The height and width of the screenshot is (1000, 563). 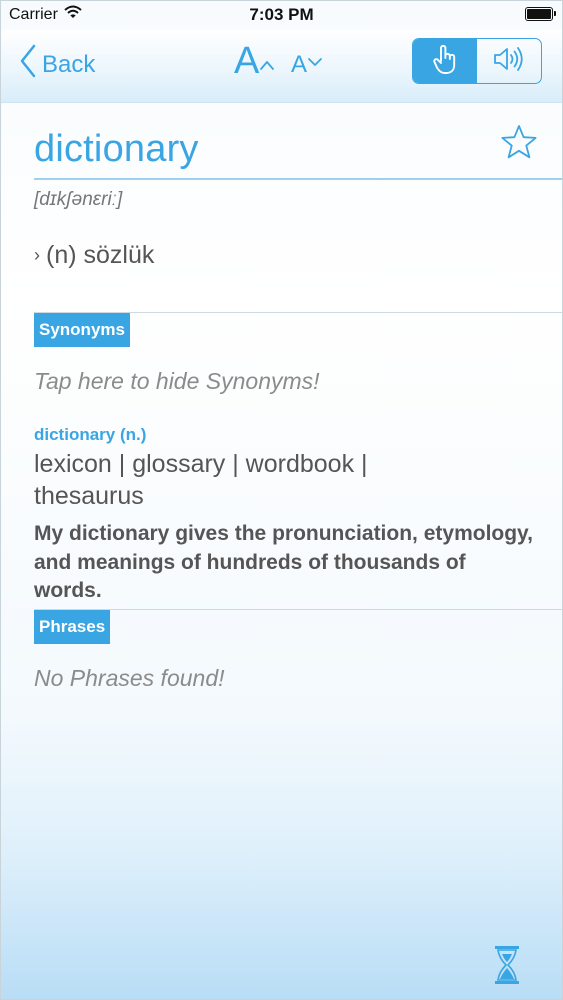 What do you see at coordinates (100, 255) in the screenshot?
I see `meaning-text: (n) sözlük` at bounding box center [100, 255].